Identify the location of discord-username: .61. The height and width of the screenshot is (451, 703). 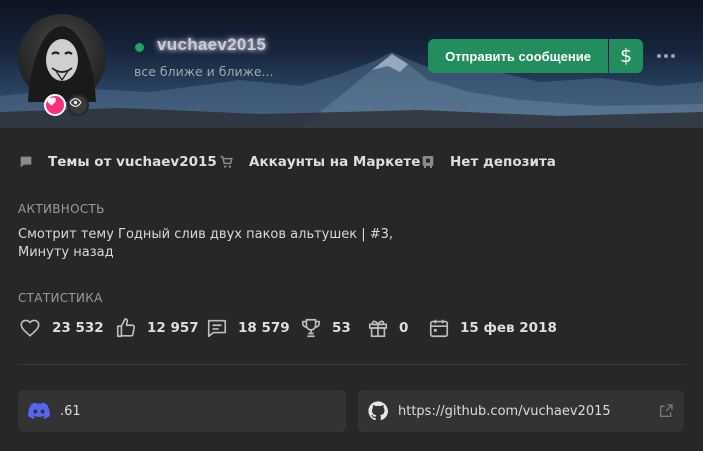
(70, 411).